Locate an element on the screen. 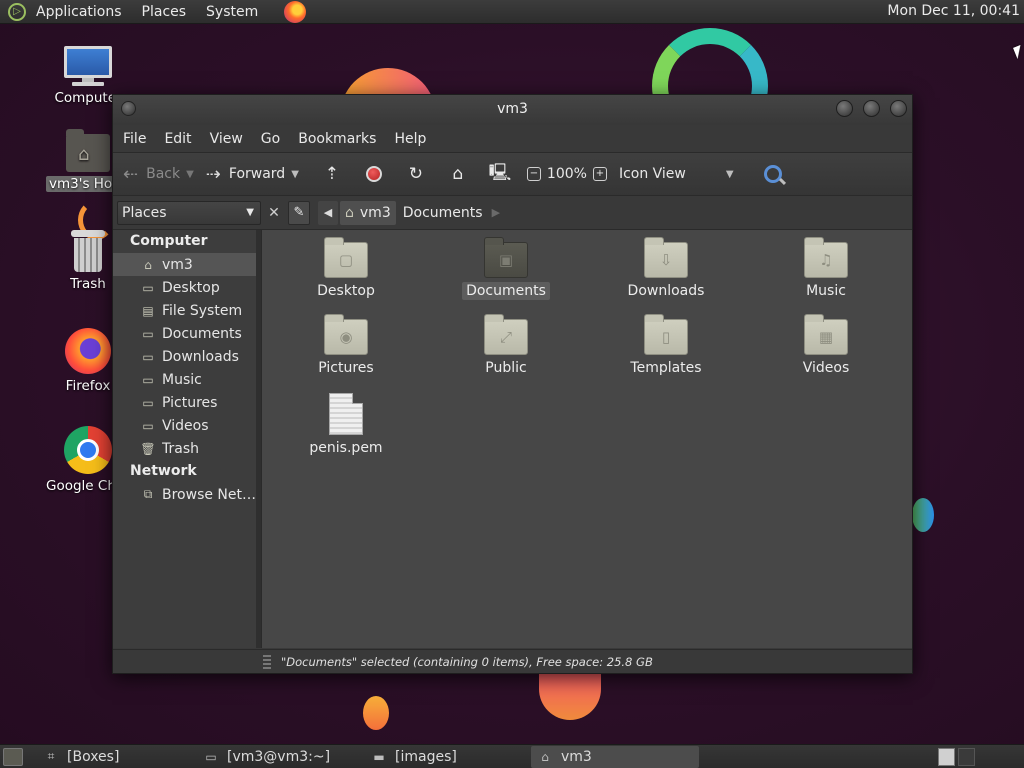  forward-button: ⇢ Forward is located at coordinates (245, 174).